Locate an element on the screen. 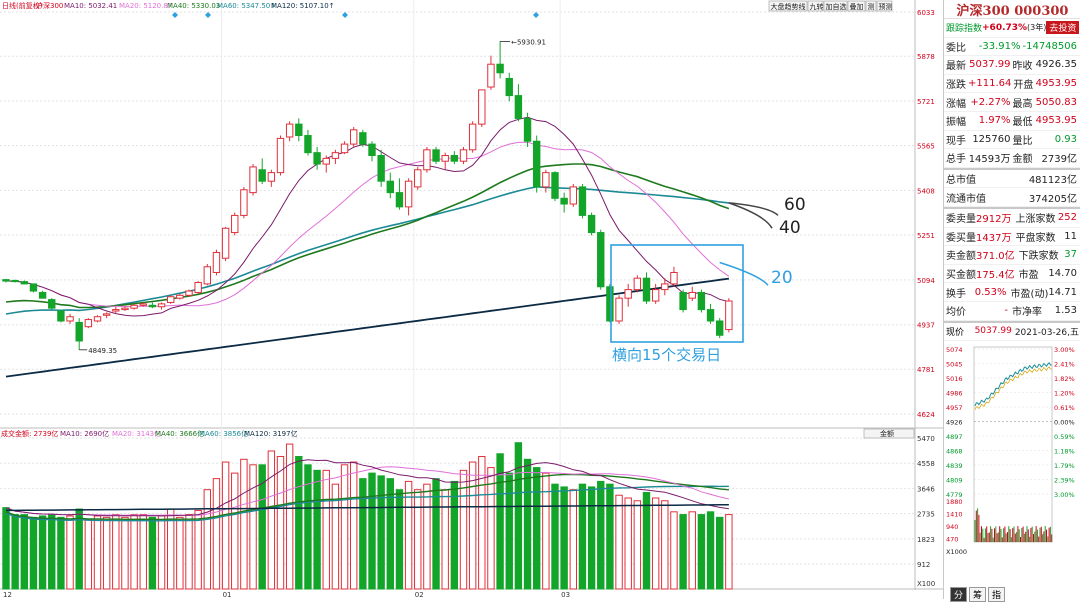 Image resolution: width=1080 pixels, height=602 pixels. mkt-value: 374205亿 is located at coordinates (1052, 199).